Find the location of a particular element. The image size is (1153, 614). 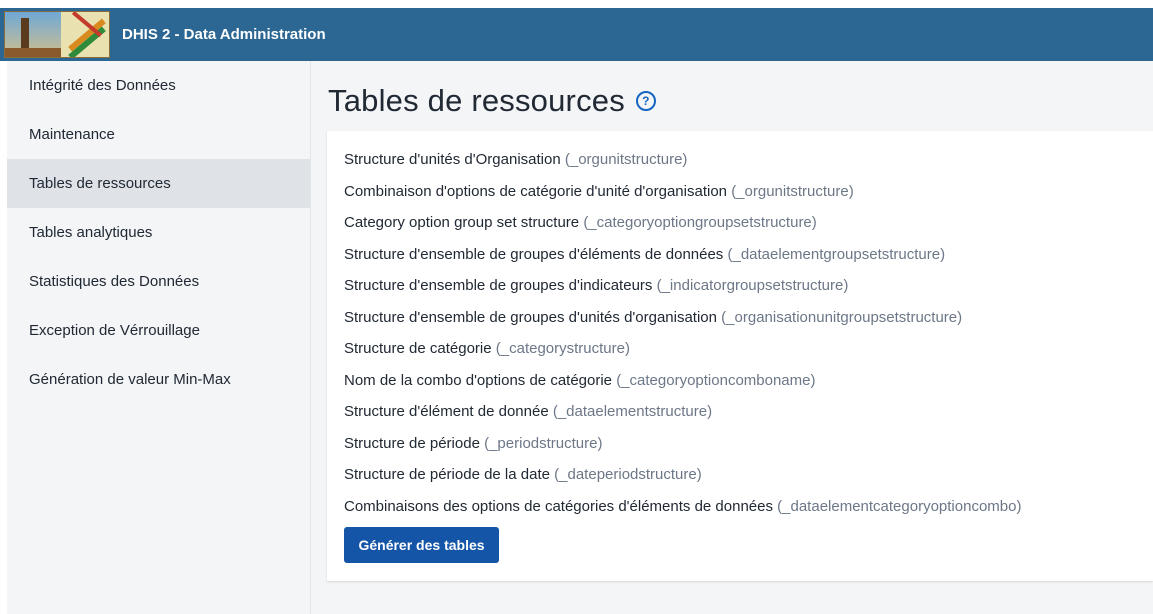

sidebar-item-data-integrity: Intégrité des Données is located at coordinates (158, 85).